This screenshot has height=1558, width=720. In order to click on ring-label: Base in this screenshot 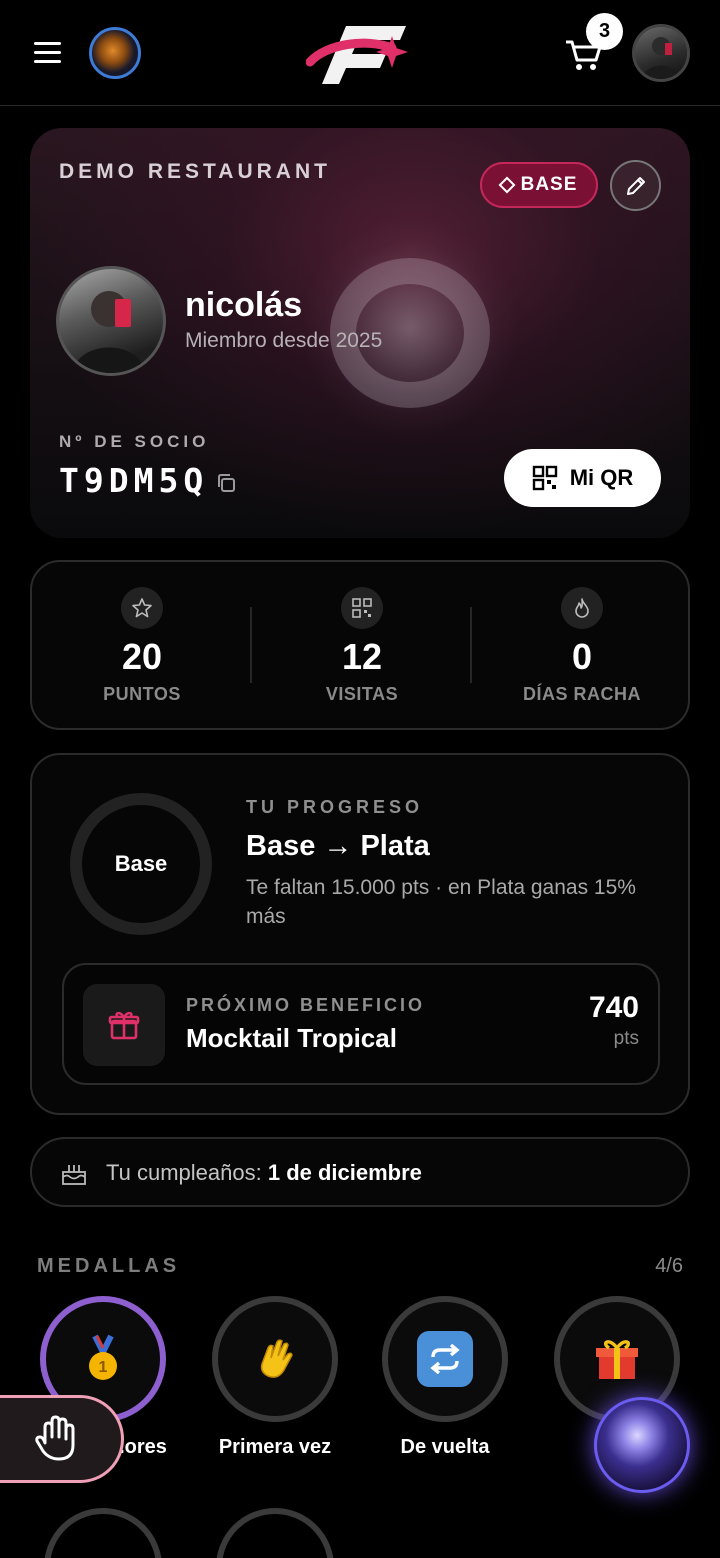, I will do `click(141, 863)`.